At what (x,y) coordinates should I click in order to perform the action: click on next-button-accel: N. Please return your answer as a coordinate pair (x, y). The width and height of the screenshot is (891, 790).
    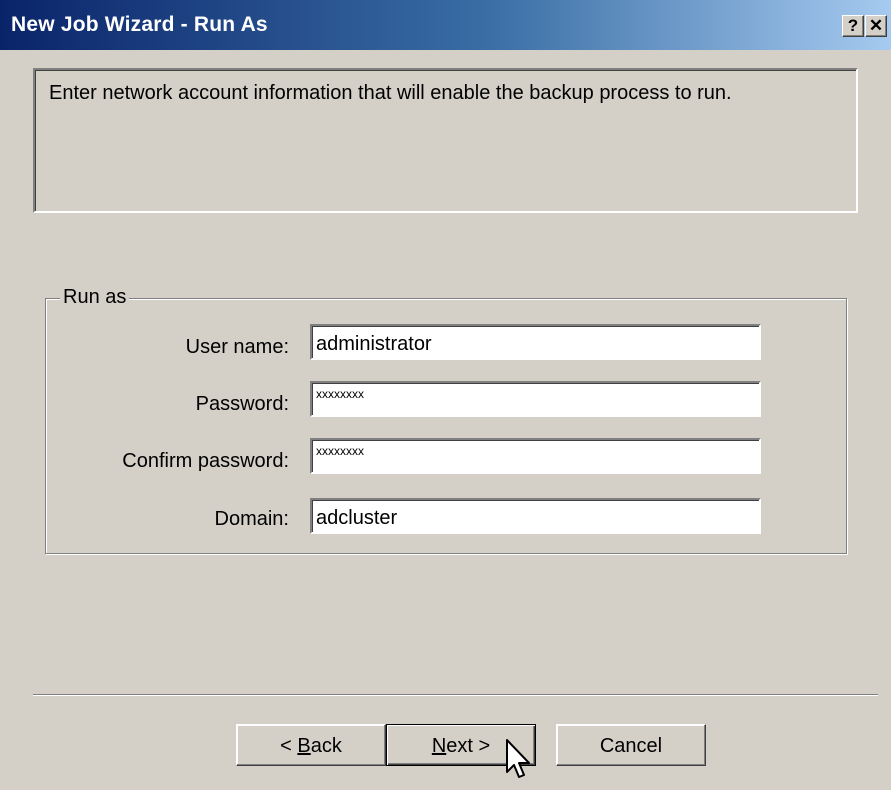
    Looking at the image, I should click on (439, 746).